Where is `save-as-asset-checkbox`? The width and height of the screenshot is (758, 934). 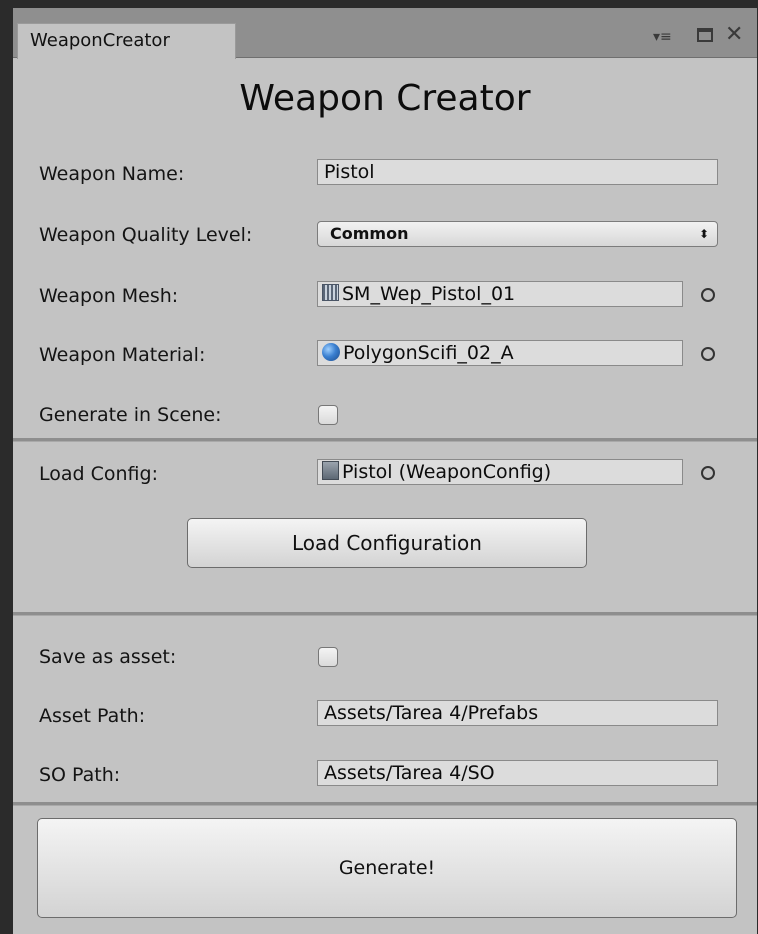
save-as-asset-checkbox is located at coordinates (328, 657).